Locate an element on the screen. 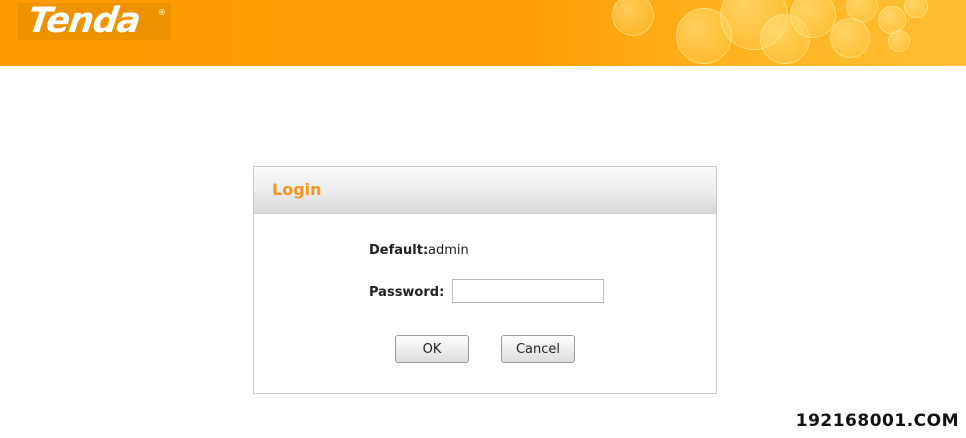 This screenshot has width=966, height=438. ok-button: OK is located at coordinates (432, 349).